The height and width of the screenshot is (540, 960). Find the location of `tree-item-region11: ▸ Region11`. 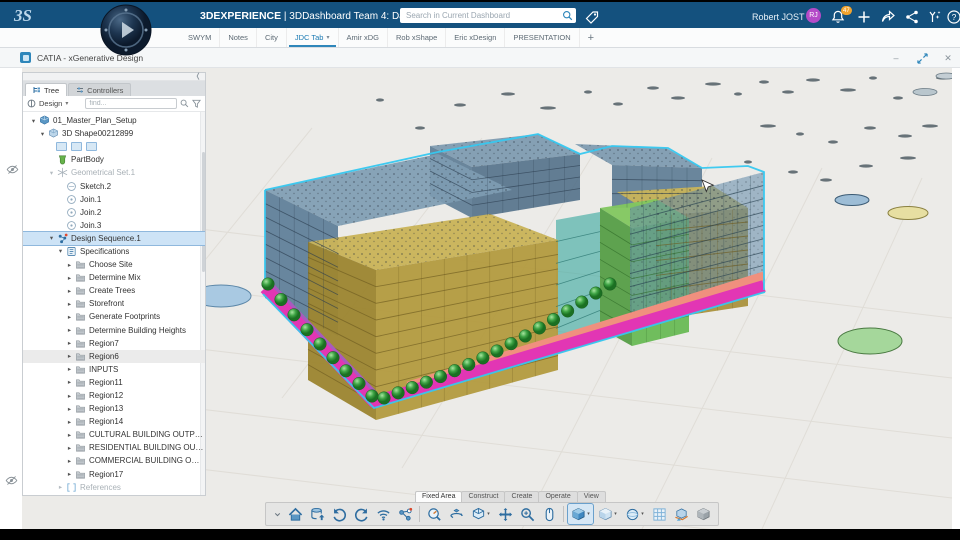

tree-item-region11: ▸ Region11 is located at coordinates (114, 382).